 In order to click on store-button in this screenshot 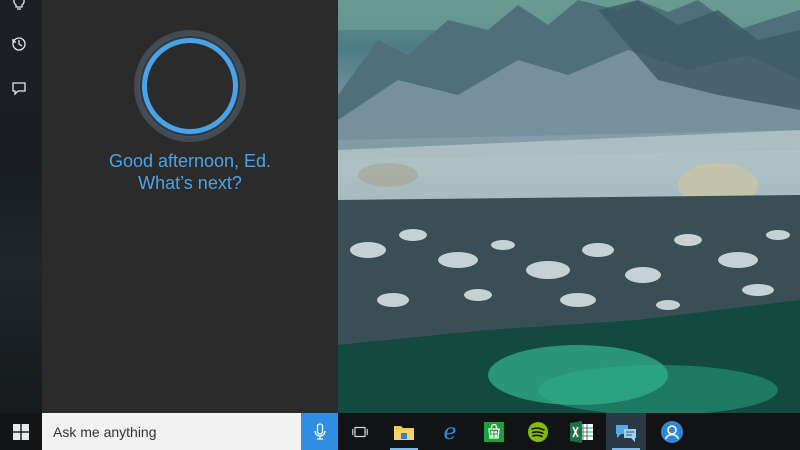, I will do `click(494, 431)`.